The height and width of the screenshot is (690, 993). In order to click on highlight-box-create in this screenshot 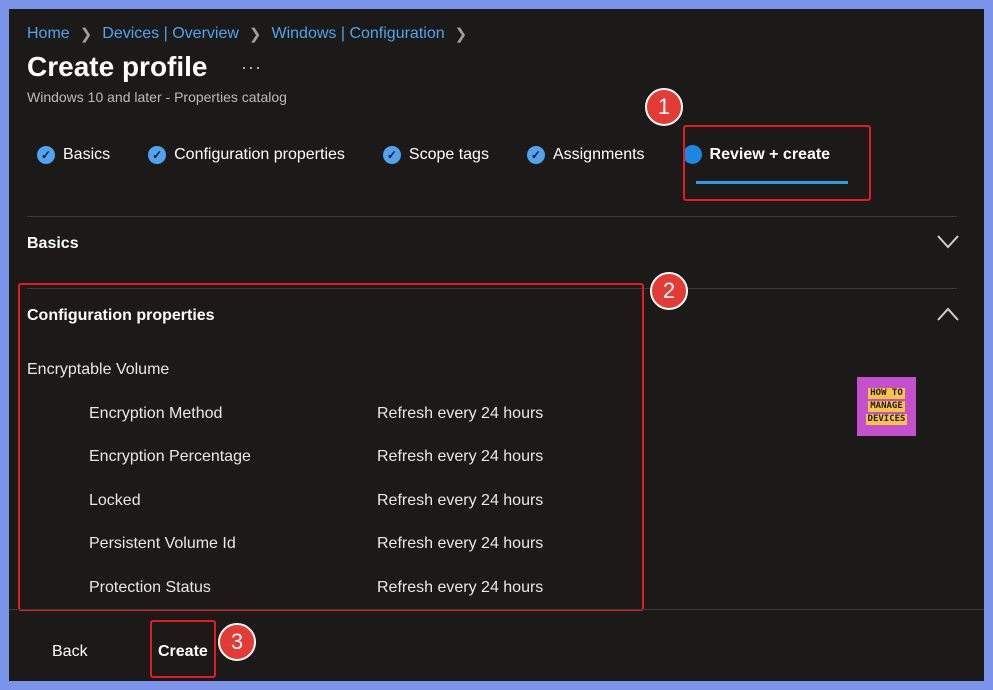, I will do `click(183, 649)`.